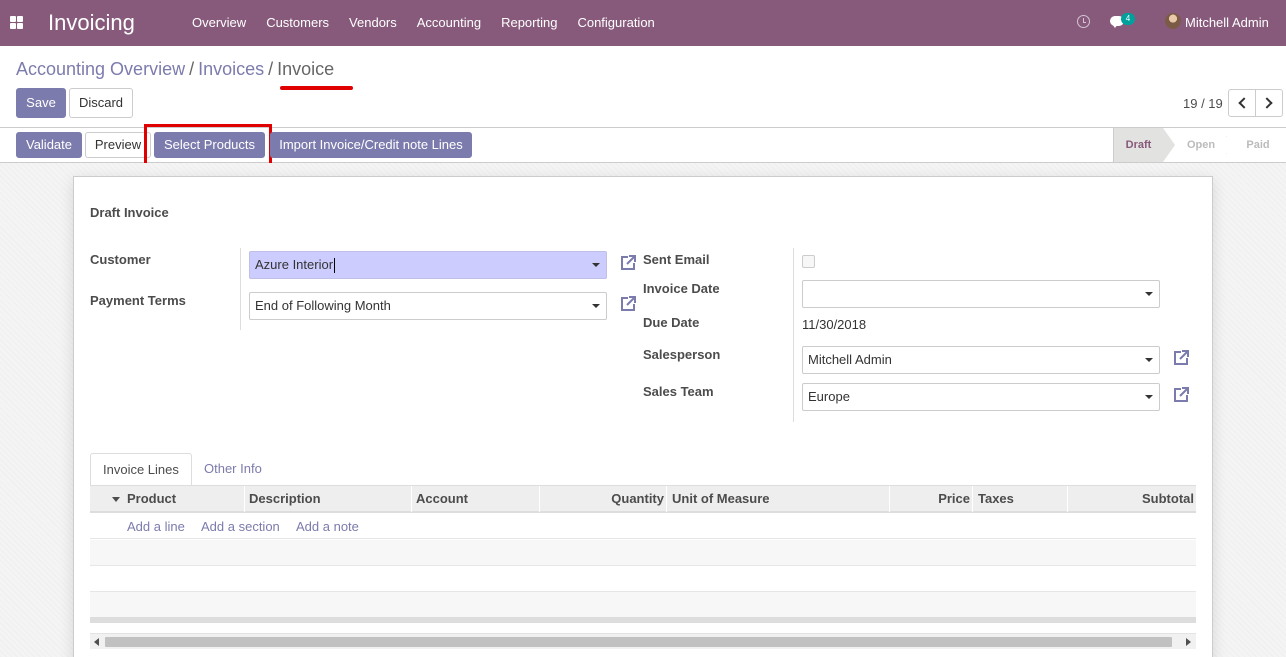 Image resolution: width=1286 pixels, height=657 pixels. What do you see at coordinates (151, 499) in the screenshot?
I see `column-product: Product` at bounding box center [151, 499].